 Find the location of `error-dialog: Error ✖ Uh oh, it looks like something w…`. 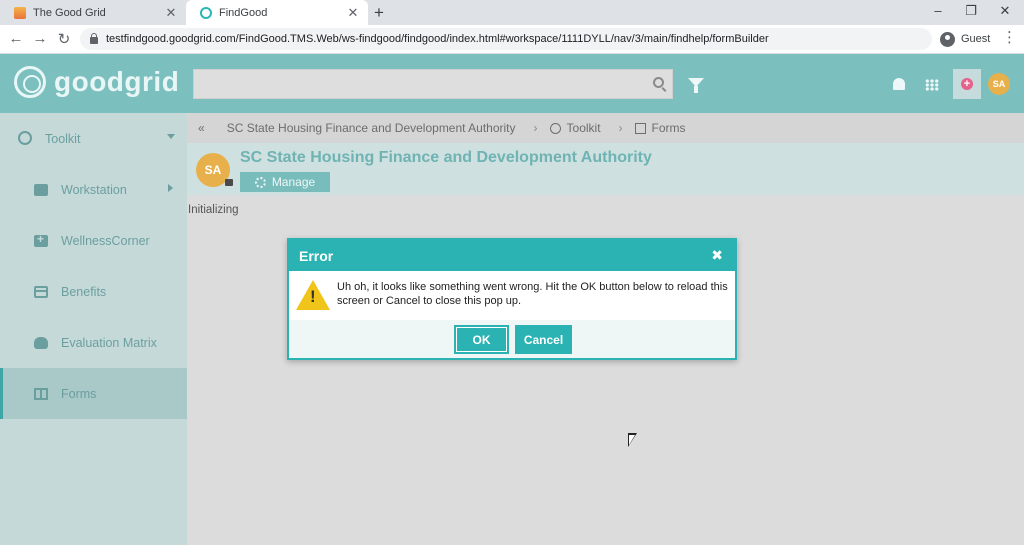

error-dialog: Error ✖ Uh oh, it looks like something w… is located at coordinates (512, 299).